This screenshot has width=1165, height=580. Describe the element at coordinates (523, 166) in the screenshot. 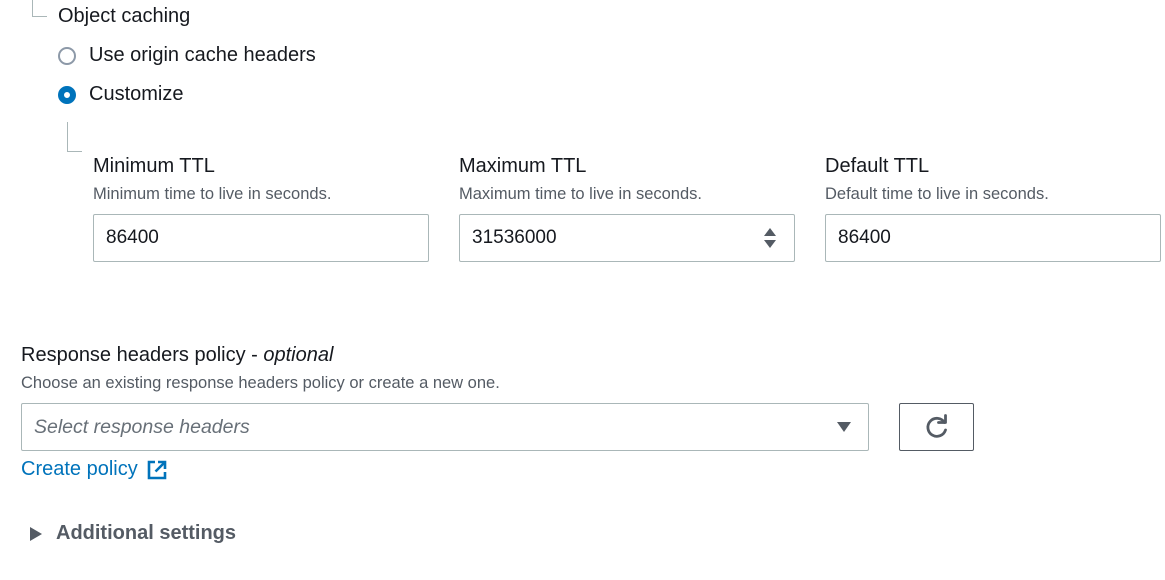

I see `maximum-ttl-label: Maximum TTL` at that location.